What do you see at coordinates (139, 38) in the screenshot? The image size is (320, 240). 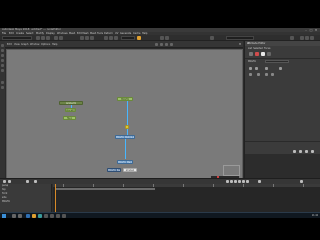 I see `render-settings-icon` at bounding box center [139, 38].